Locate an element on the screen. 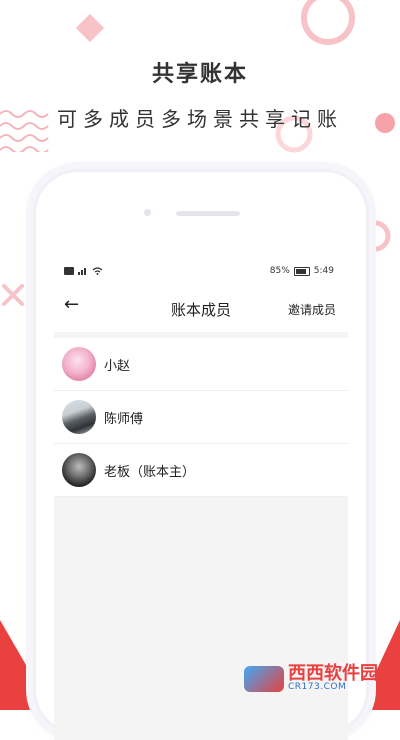 The height and width of the screenshot is (740, 400). hd-icon is located at coordinates (69, 271).